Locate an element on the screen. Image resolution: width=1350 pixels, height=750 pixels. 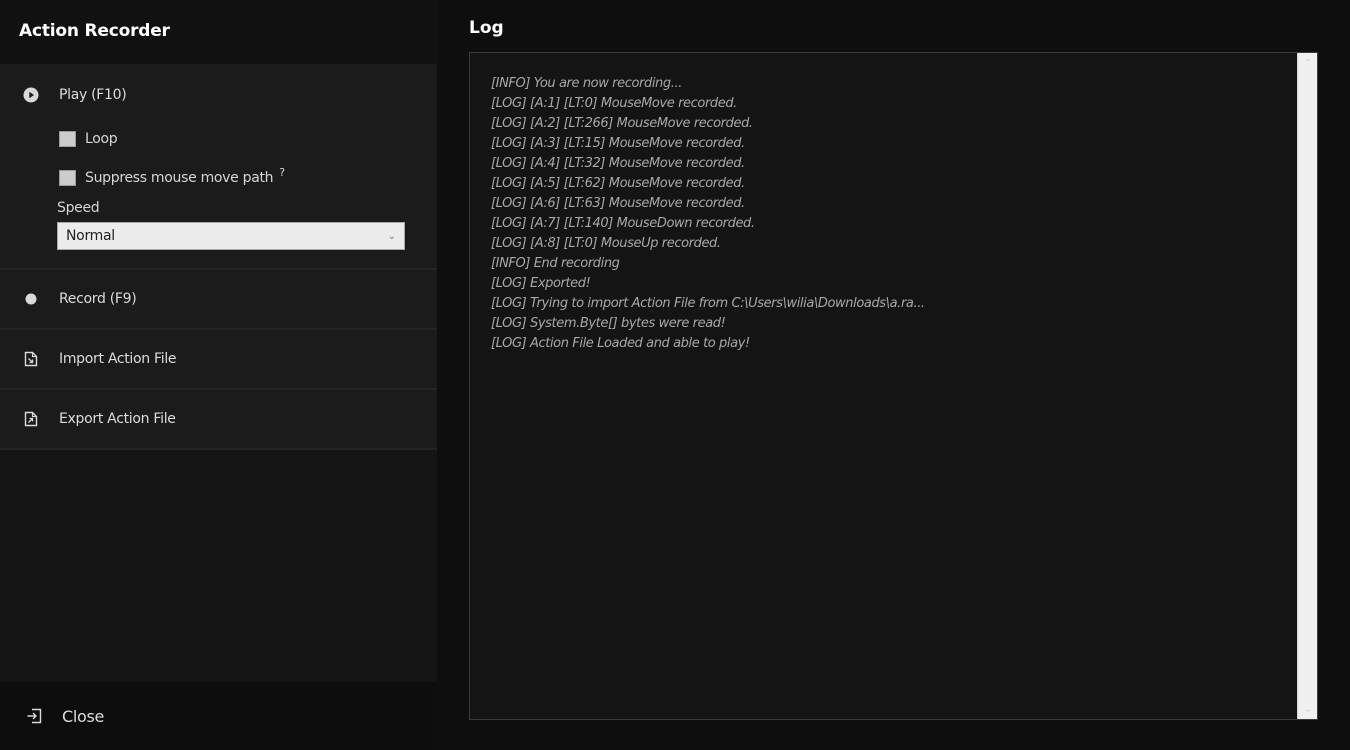
record-dot-icon is located at coordinates (31, 299).